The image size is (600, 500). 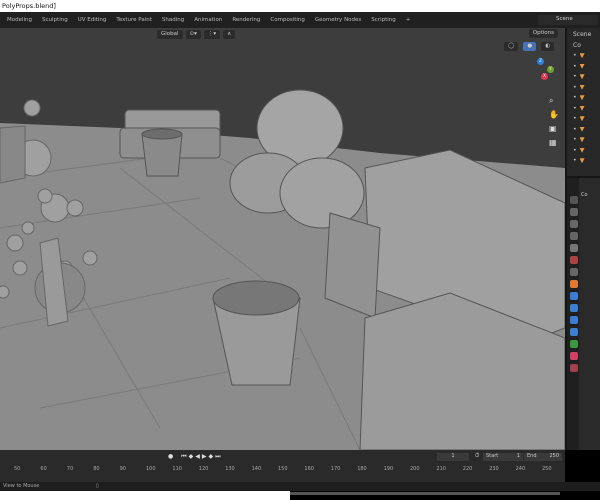 I want to click on pan-hand-icon: ✋, so click(x=554, y=115).